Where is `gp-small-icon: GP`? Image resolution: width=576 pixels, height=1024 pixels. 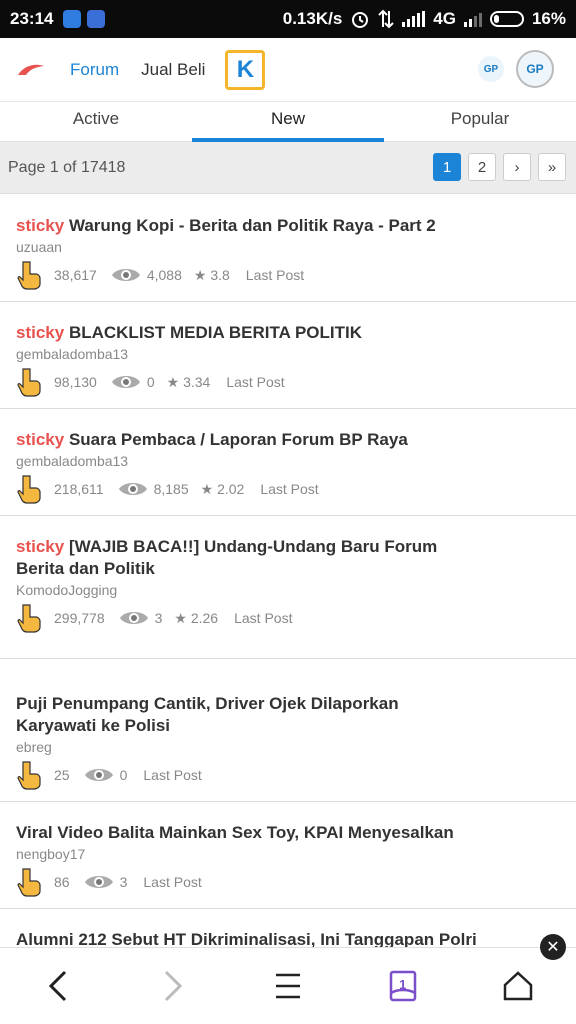
gp-small-icon: GP is located at coordinates (491, 69).